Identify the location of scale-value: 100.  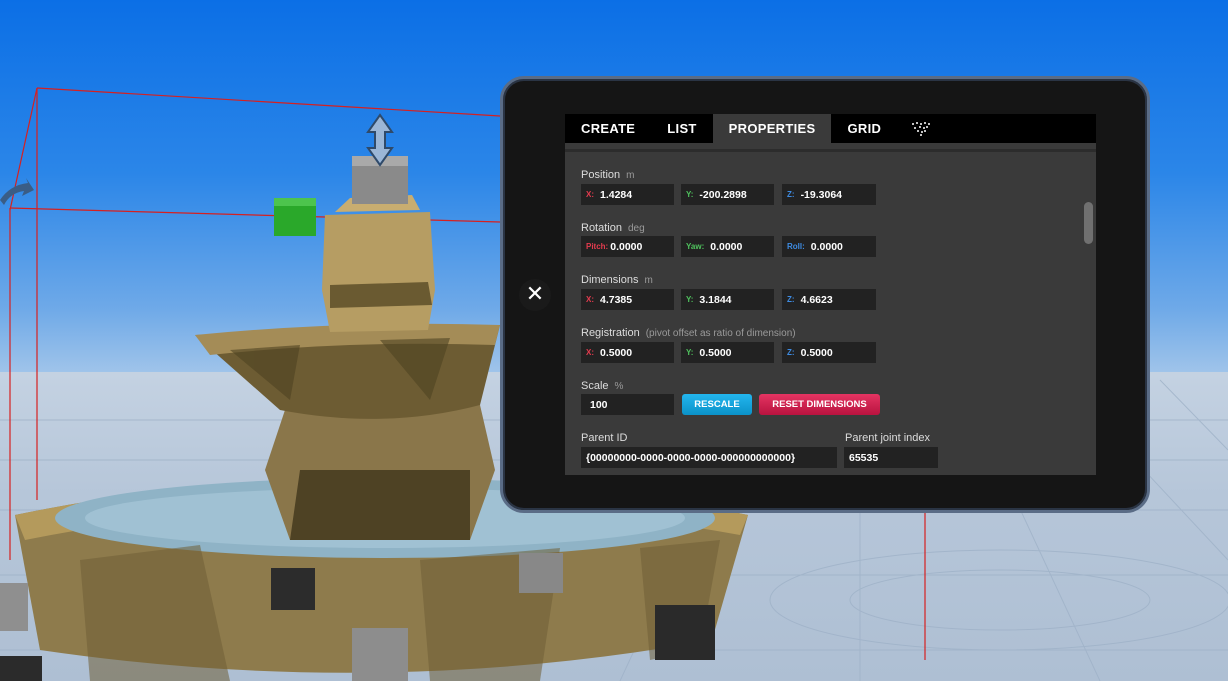
(599, 404).